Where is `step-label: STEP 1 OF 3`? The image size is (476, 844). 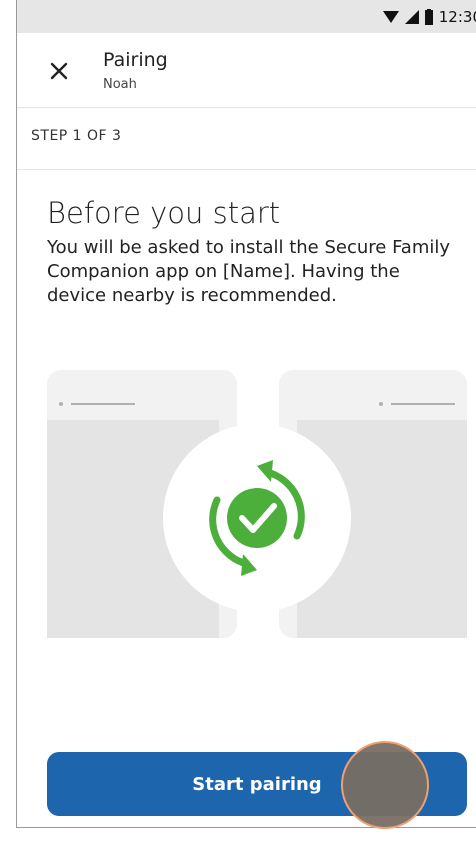
step-label: STEP 1 OF 3 is located at coordinates (76, 136).